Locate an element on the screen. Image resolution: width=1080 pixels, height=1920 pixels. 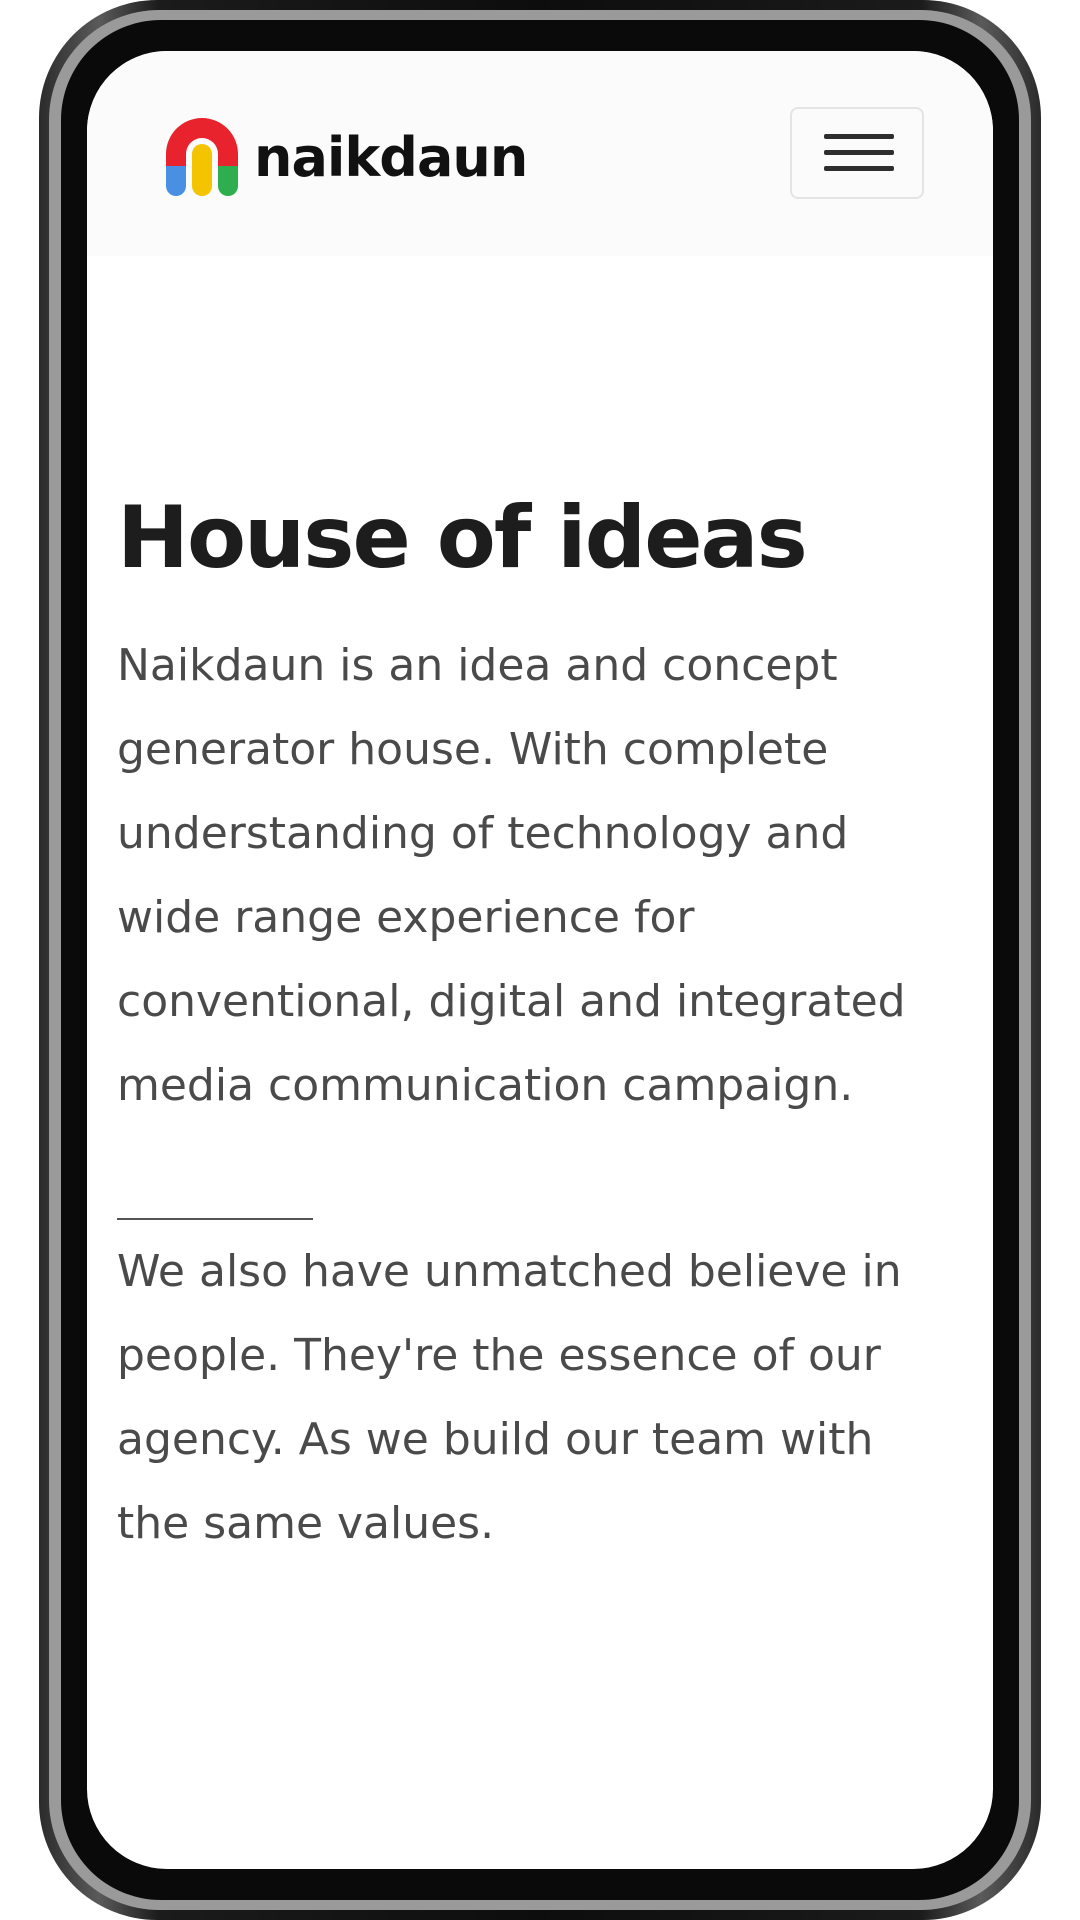
page-title: House of ideas is located at coordinates (462, 538).